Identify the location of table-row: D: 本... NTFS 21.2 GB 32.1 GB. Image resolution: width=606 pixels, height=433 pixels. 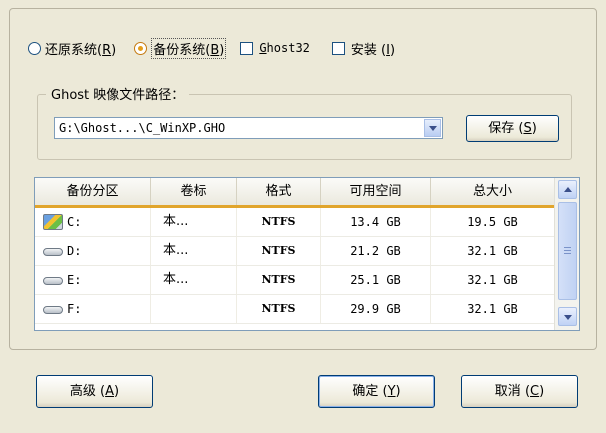
(294, 251).